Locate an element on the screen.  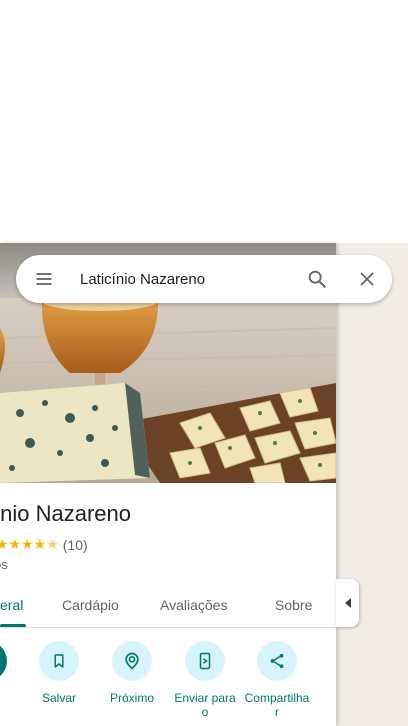
chevron-left-icon is located at coordinates (347, 603).